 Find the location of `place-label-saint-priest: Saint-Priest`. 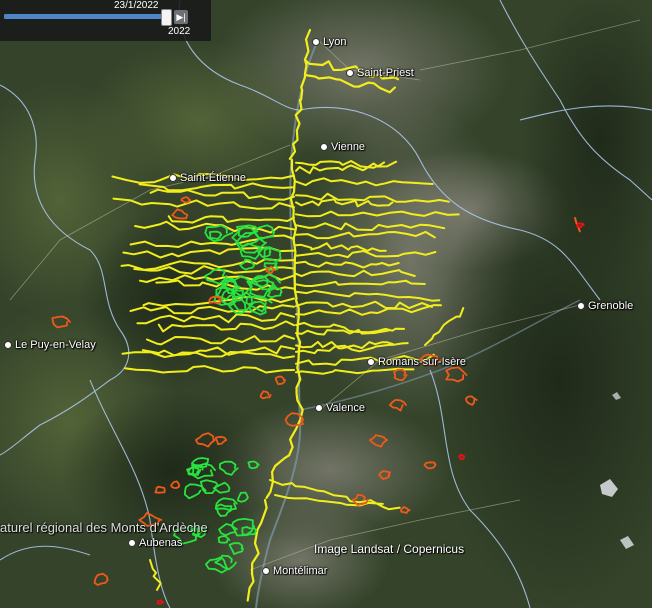

place-label-saint-priest: Saint-Priest is located at coordinates (380, 73).